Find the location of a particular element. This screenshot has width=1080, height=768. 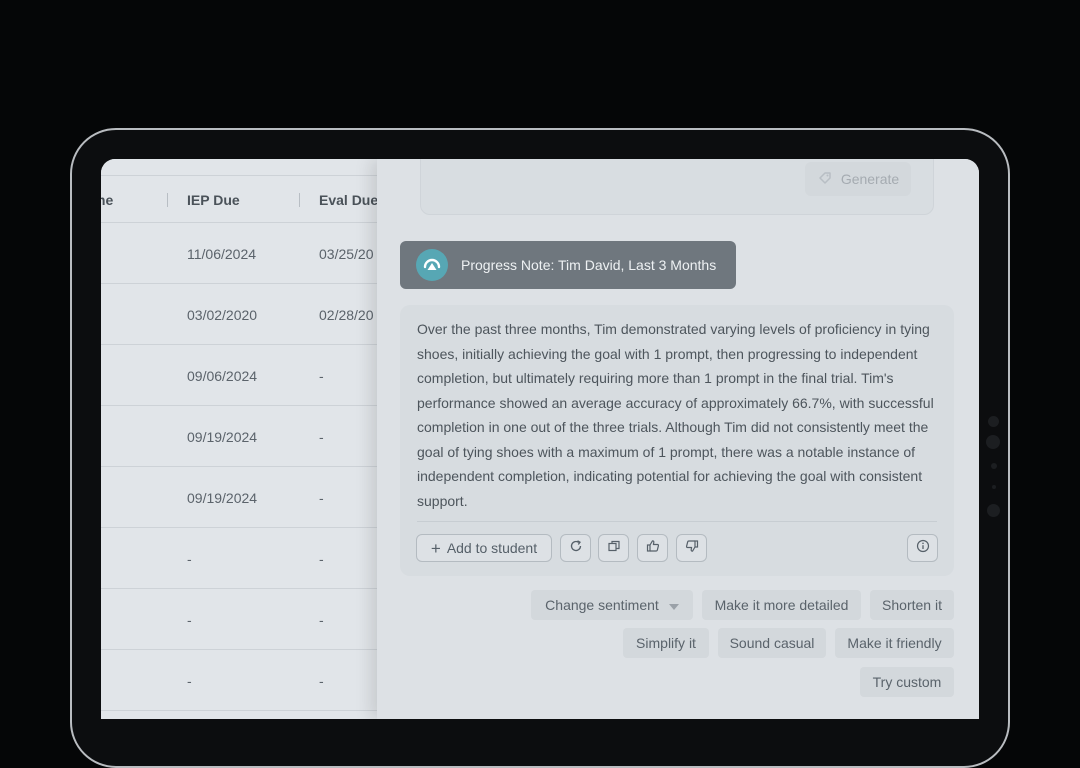

shorten-label: Shorten it is located at coordinates (912, 605).